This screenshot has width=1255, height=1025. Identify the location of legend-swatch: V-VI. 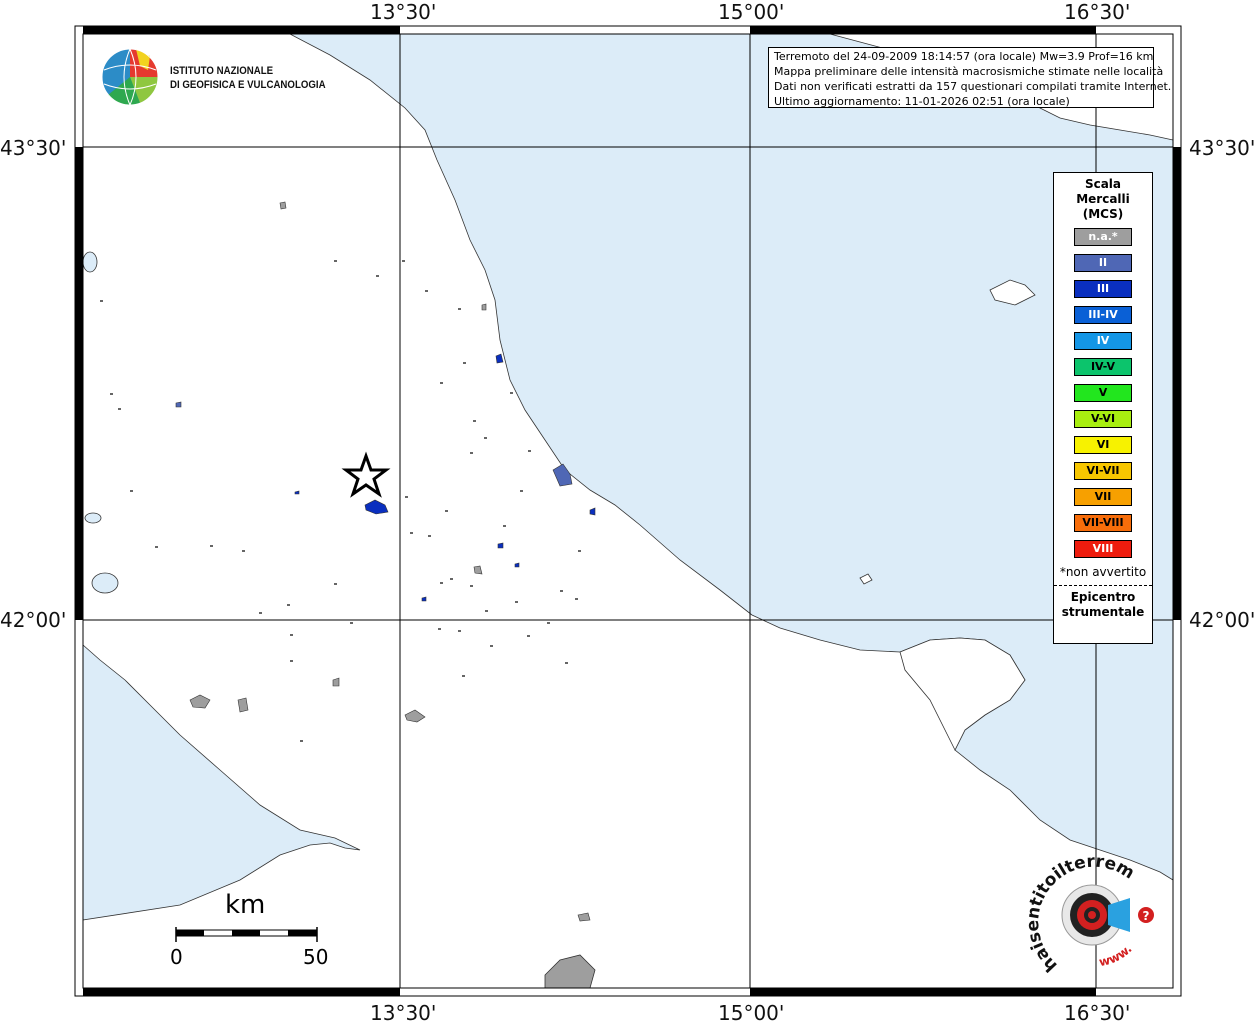
(1103, 419).